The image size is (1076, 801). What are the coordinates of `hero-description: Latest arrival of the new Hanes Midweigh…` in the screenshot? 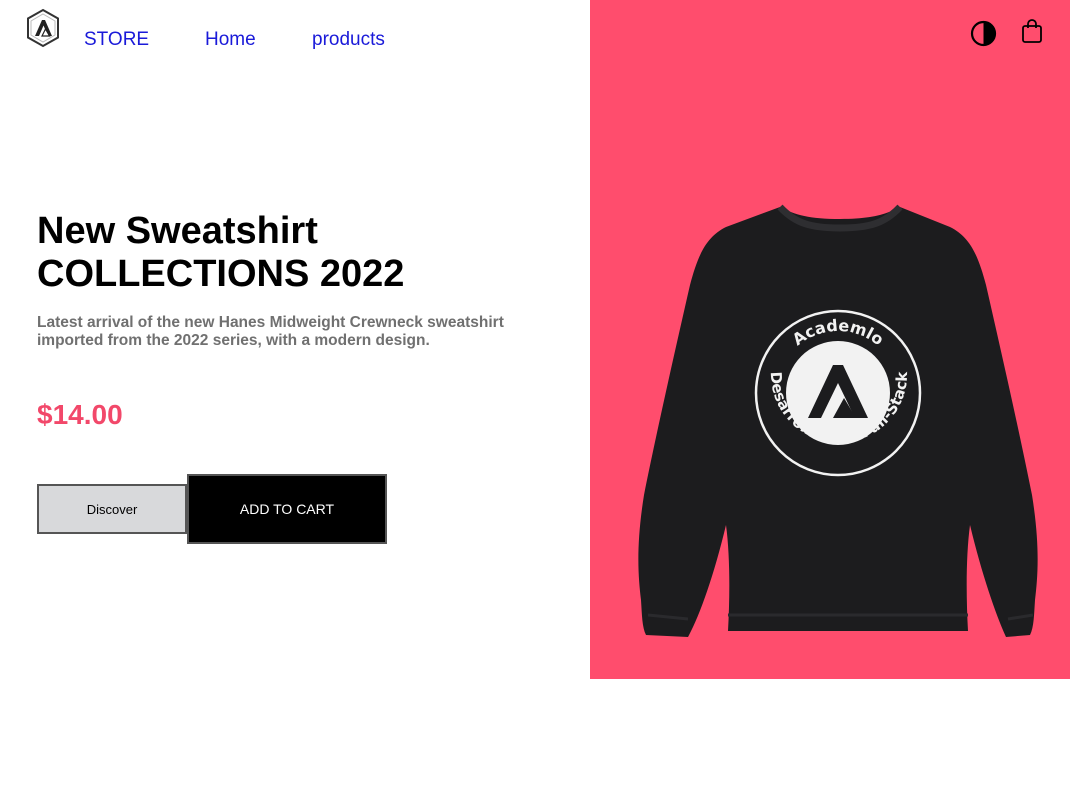 It's located at (270, 331).